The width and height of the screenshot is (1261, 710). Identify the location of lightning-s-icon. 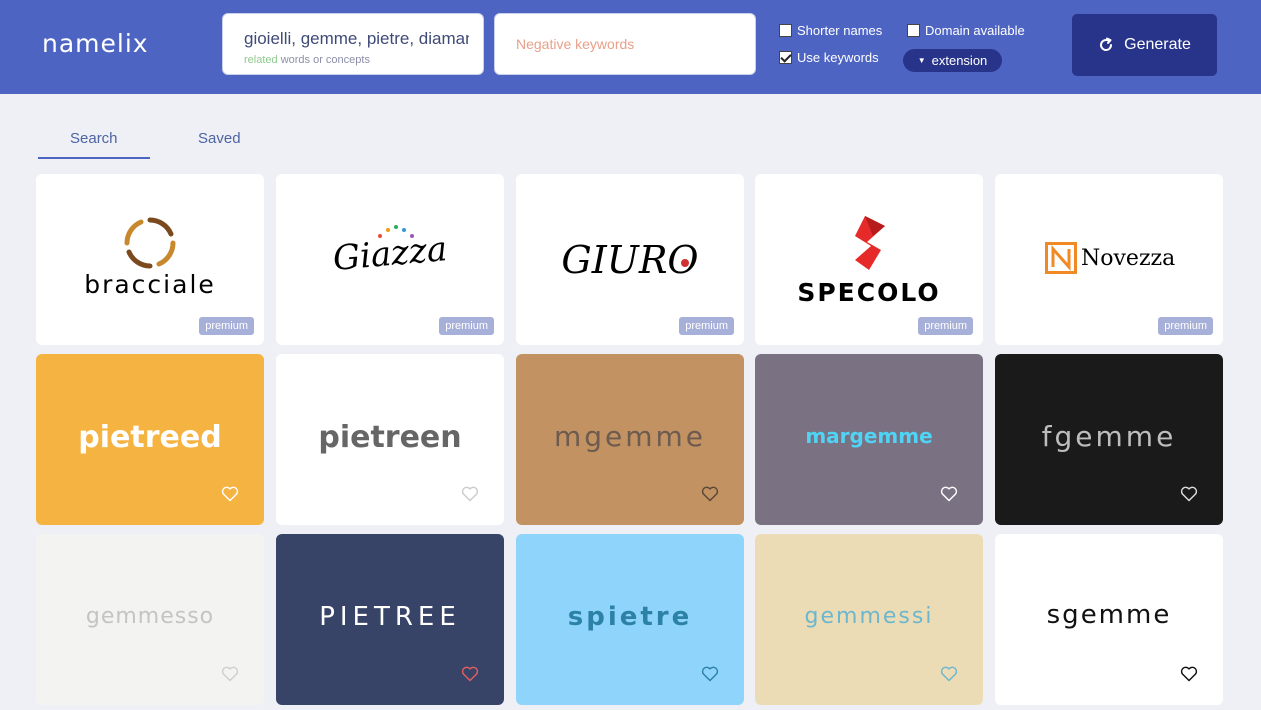
(870, 243).